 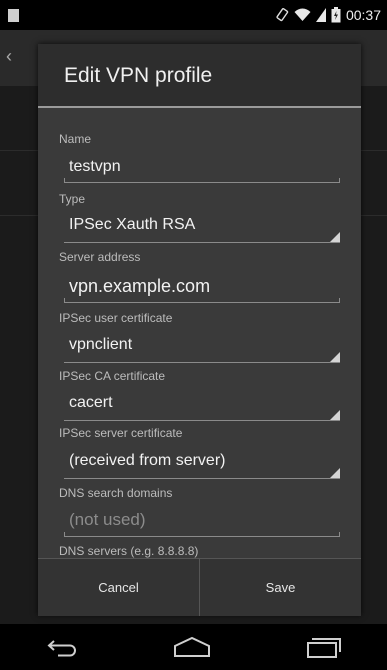 What do you see at coordinates (91, 403) in the screenshot?
I see `ca-cert-spinner: cacert` at bounding box center [91, 403].